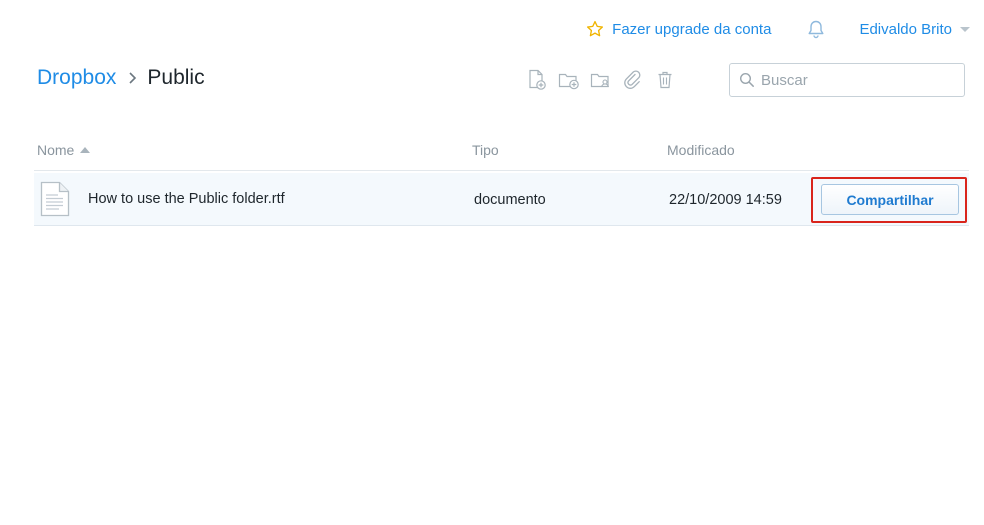 Image resolution: width=984 pixels, height=525 pixels. I want to click on new-folder-button, so click(569, 80).